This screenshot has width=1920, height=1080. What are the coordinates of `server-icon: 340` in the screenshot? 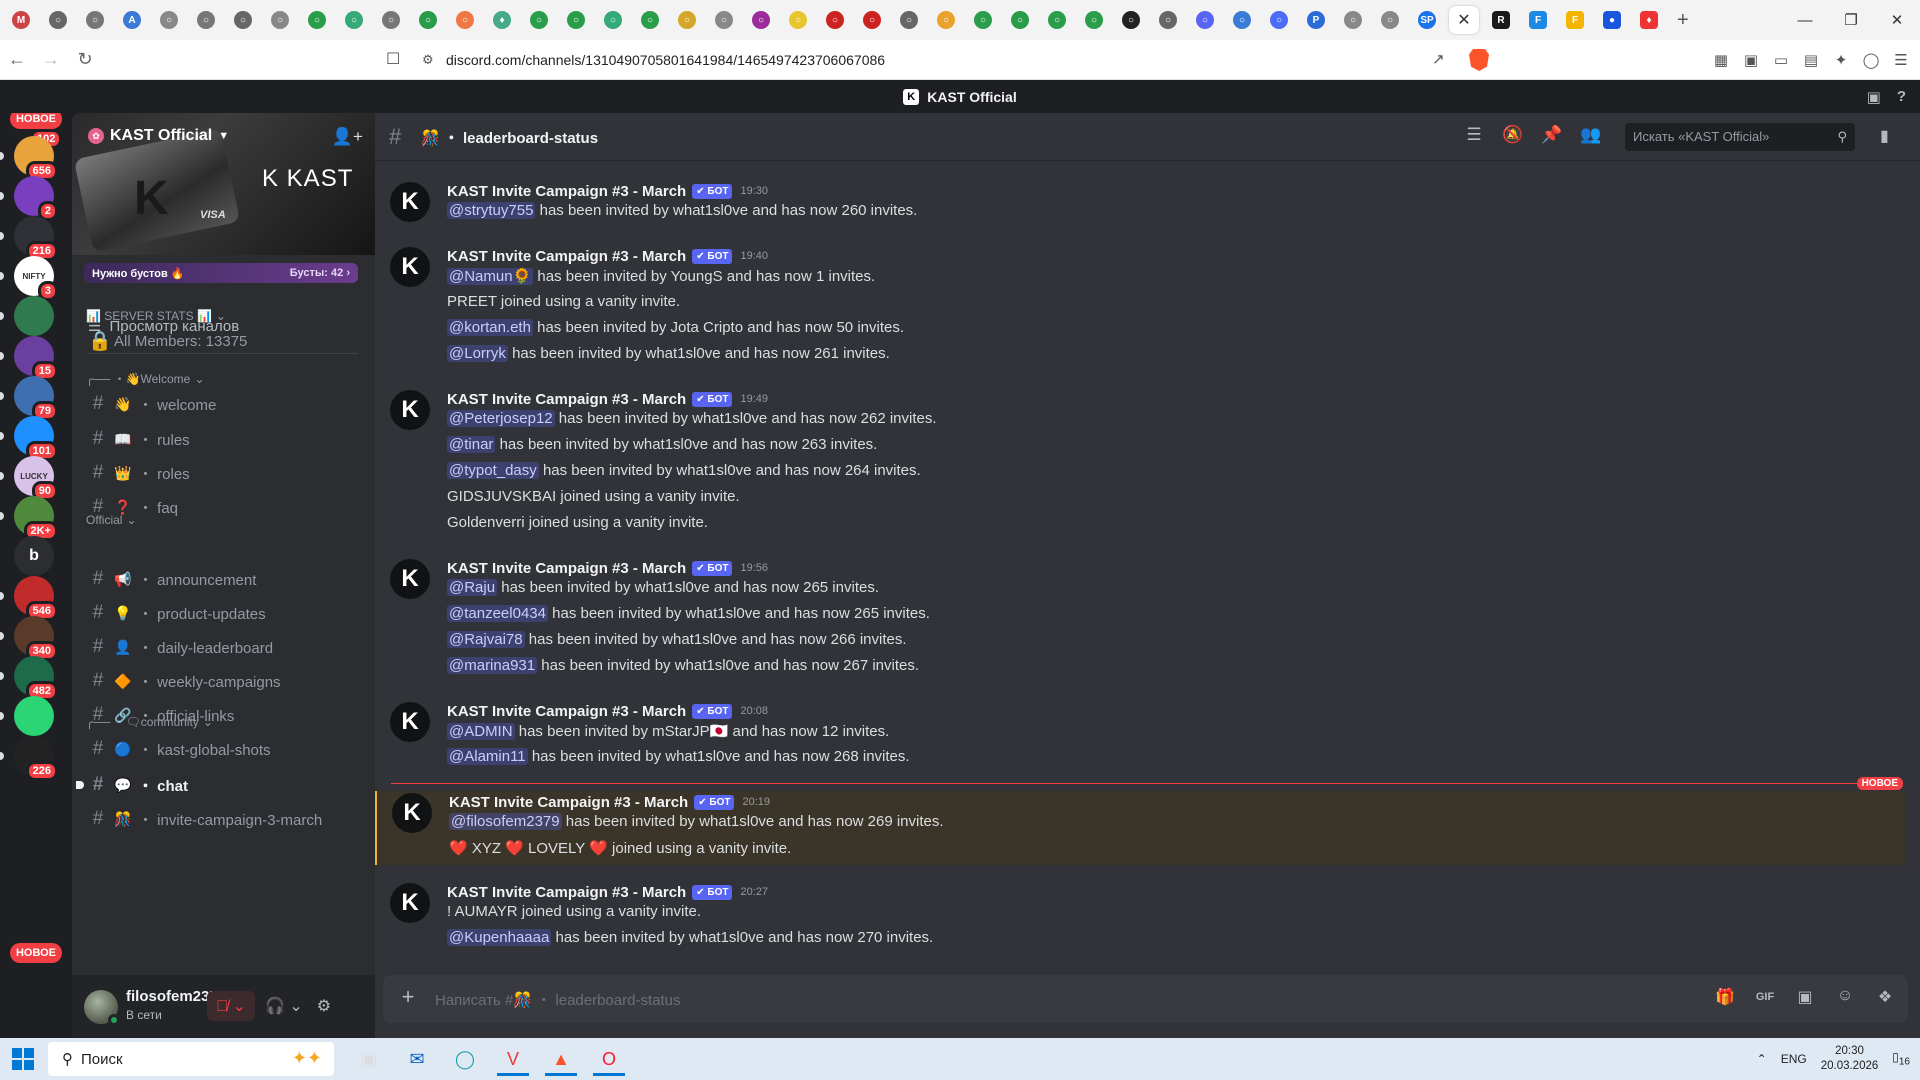 It's located at (36, 638).